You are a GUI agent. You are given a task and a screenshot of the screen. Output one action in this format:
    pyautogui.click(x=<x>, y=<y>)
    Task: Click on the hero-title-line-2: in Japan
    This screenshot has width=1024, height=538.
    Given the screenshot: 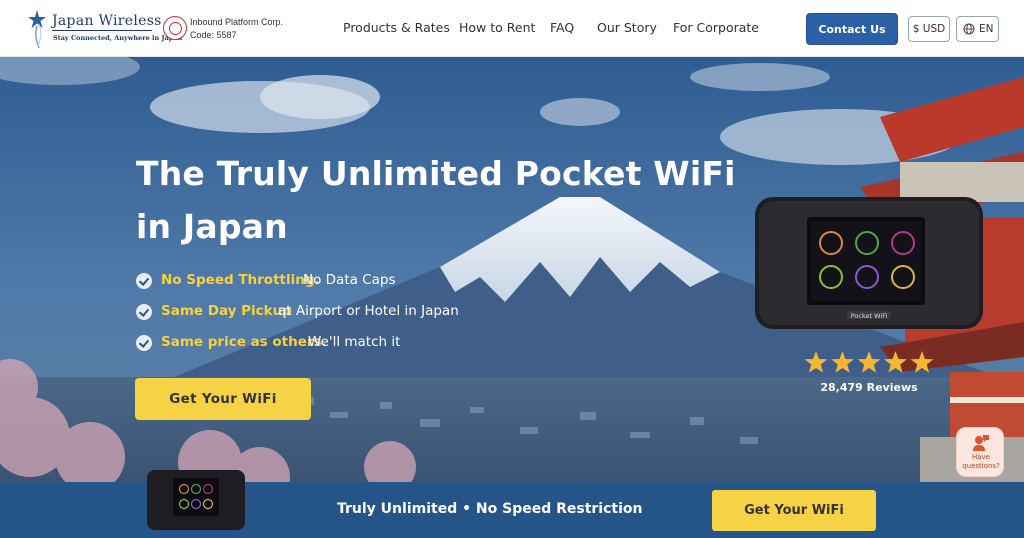 What is the action you would take?
    pyautogui.click(x=212, y=226)
    